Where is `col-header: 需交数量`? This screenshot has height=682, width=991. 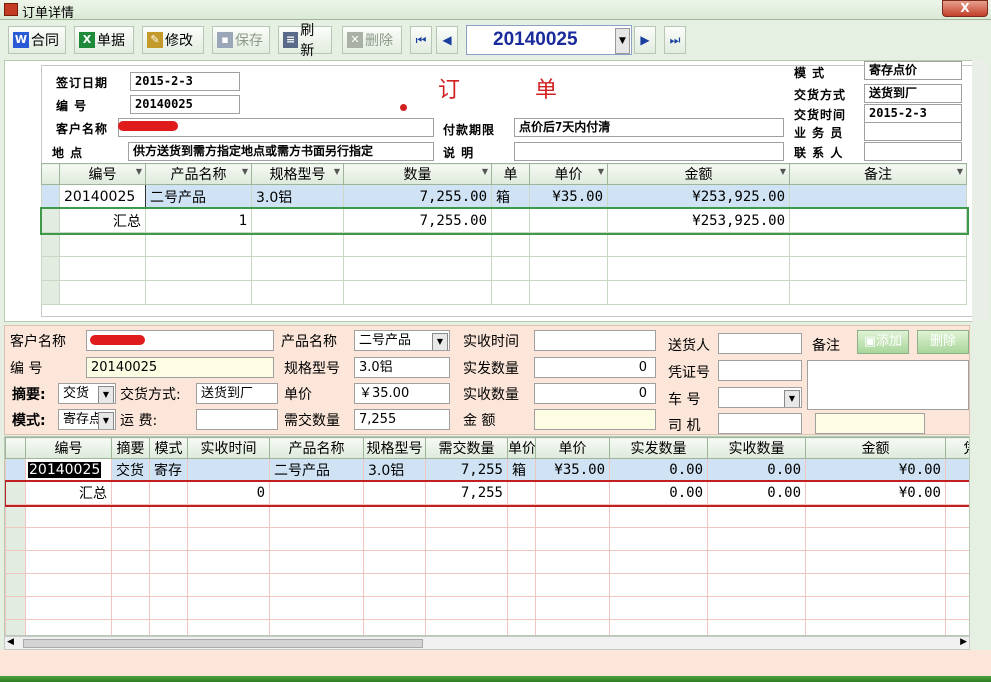
col-header: 需交数量 is located at coordinates (466, 448).